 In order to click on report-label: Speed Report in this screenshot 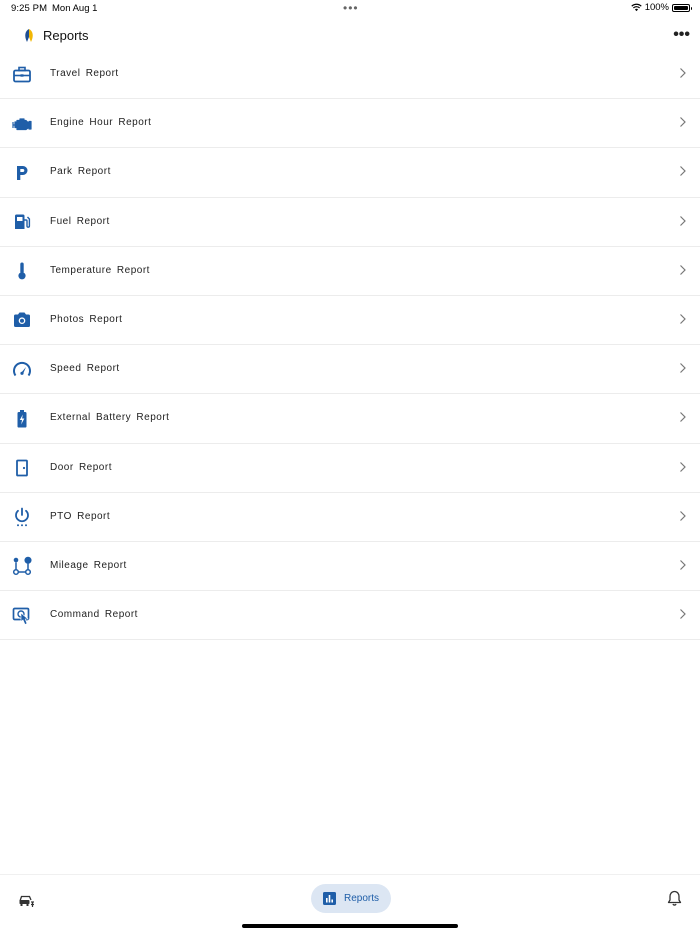, I will do `click(85, 369)`.